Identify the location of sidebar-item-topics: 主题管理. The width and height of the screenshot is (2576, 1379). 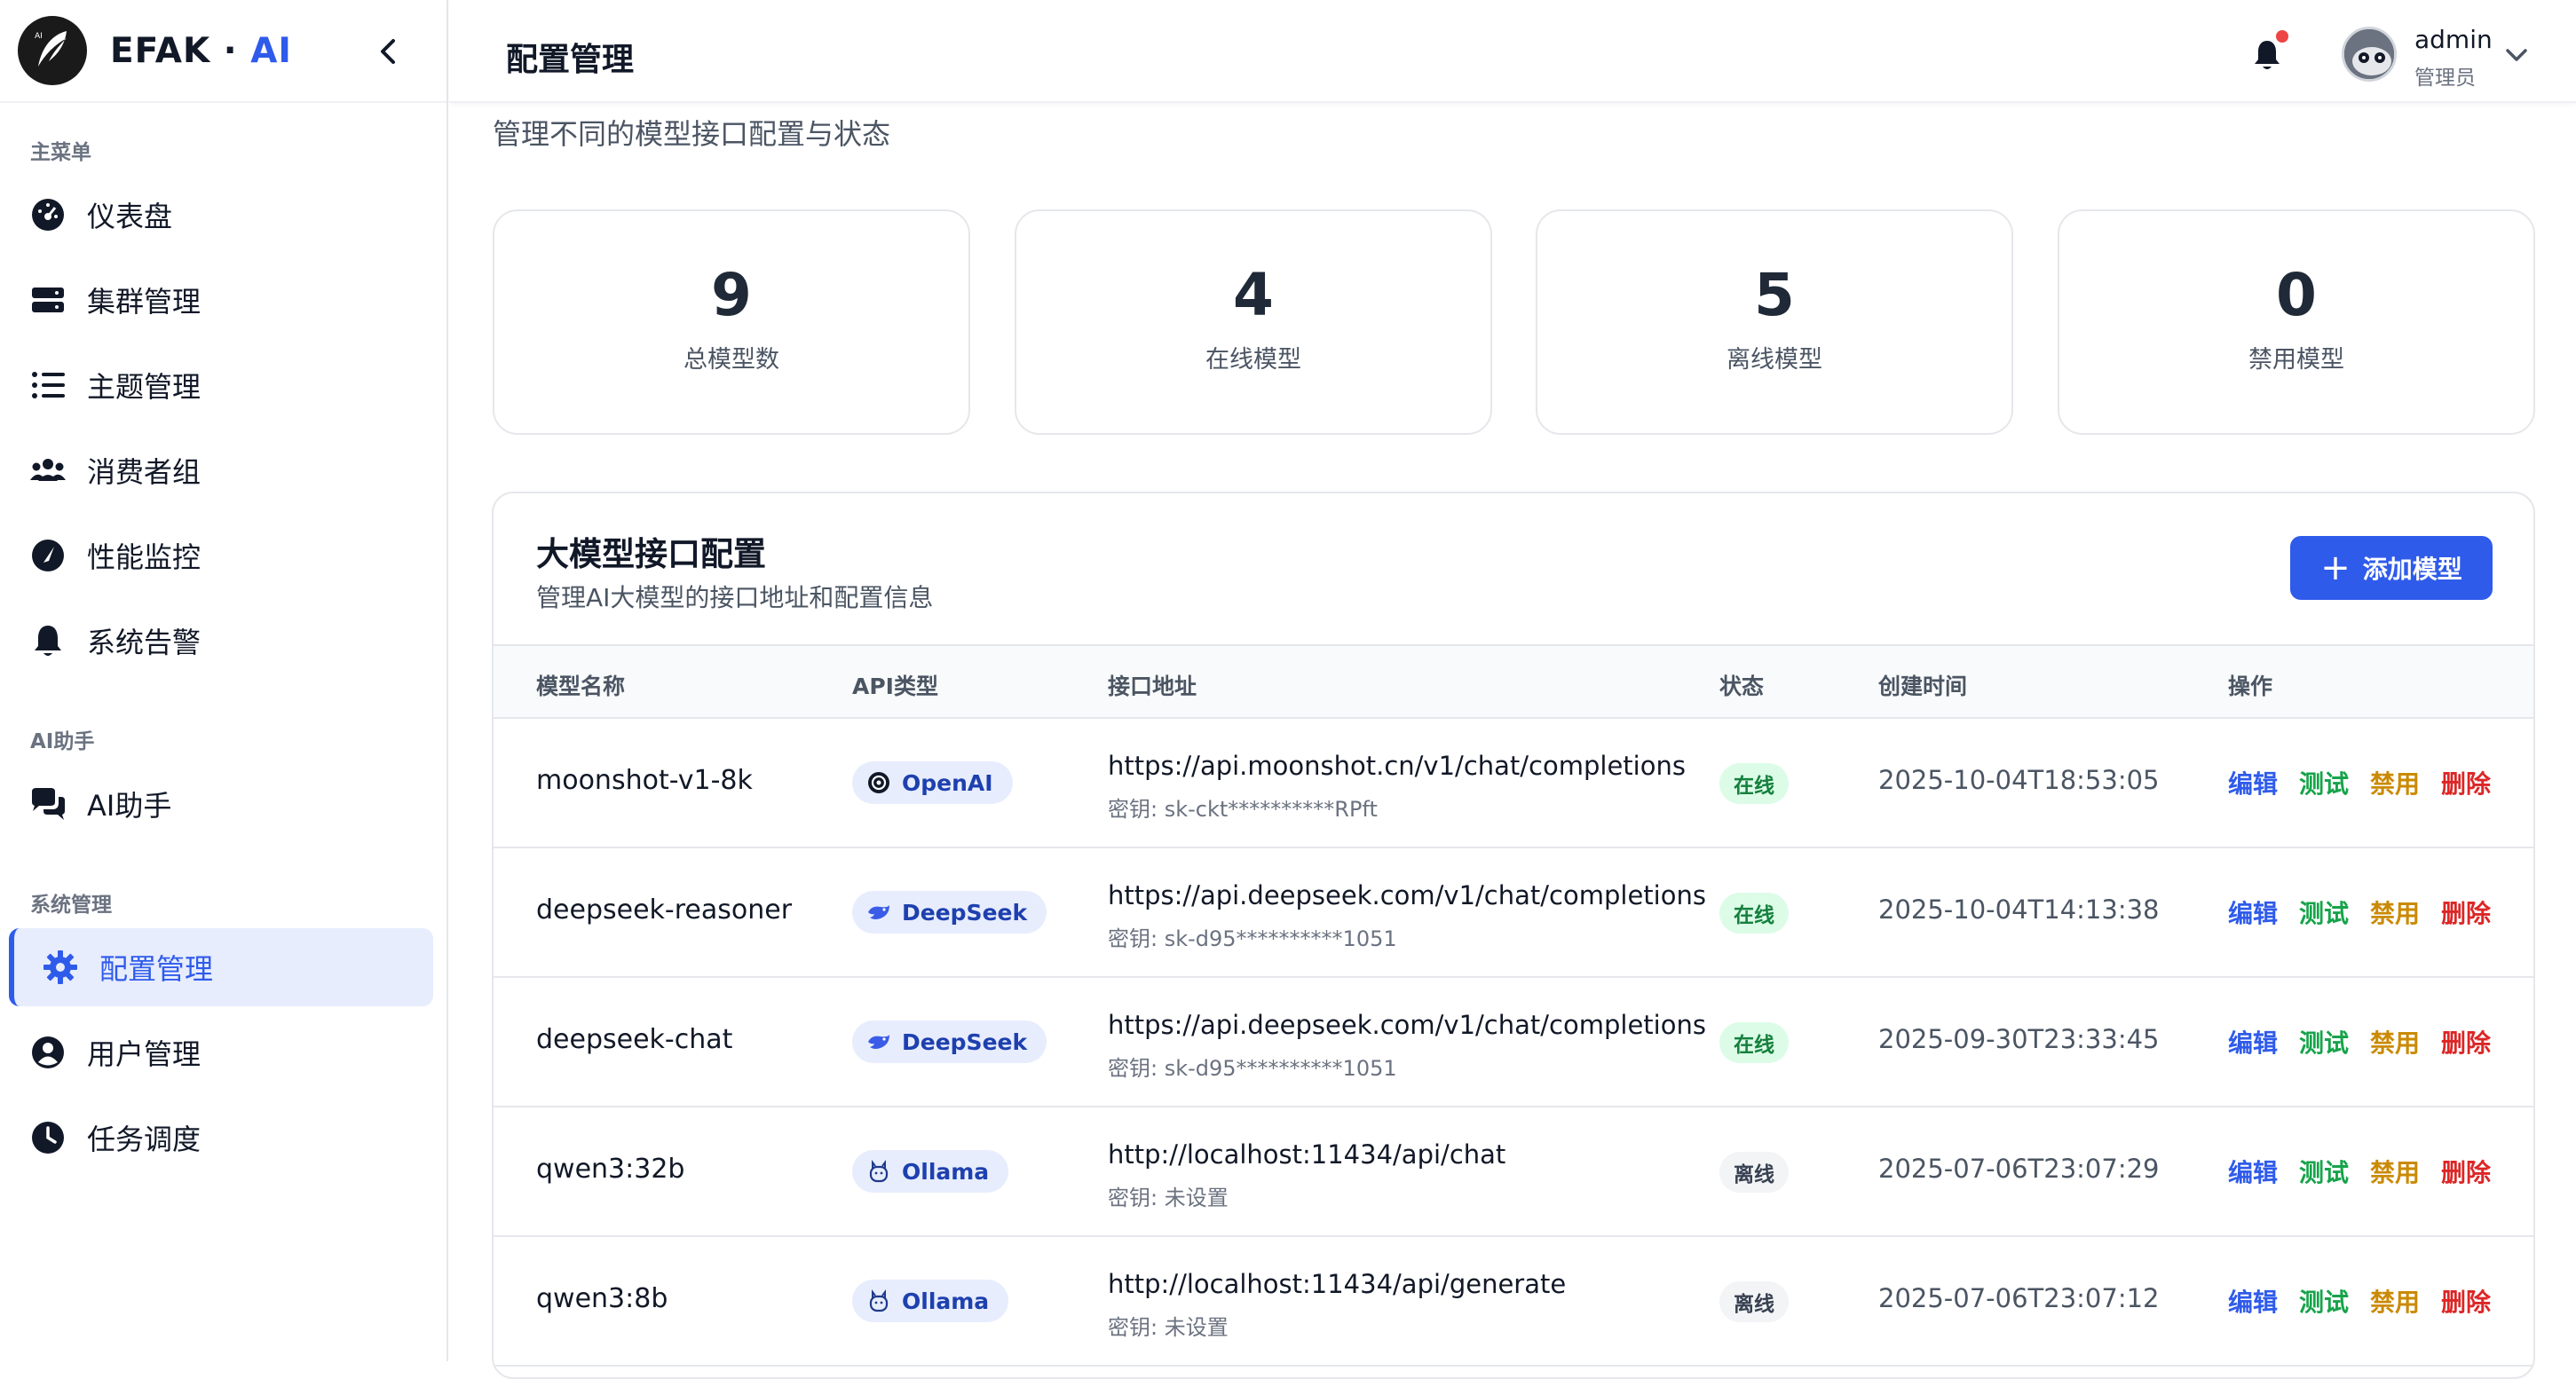
(221, 385).